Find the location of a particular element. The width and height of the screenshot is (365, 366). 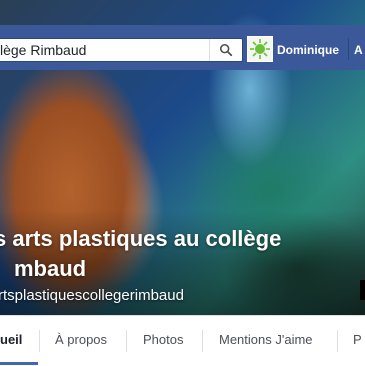

search-input is located at coordinates (100, 50).